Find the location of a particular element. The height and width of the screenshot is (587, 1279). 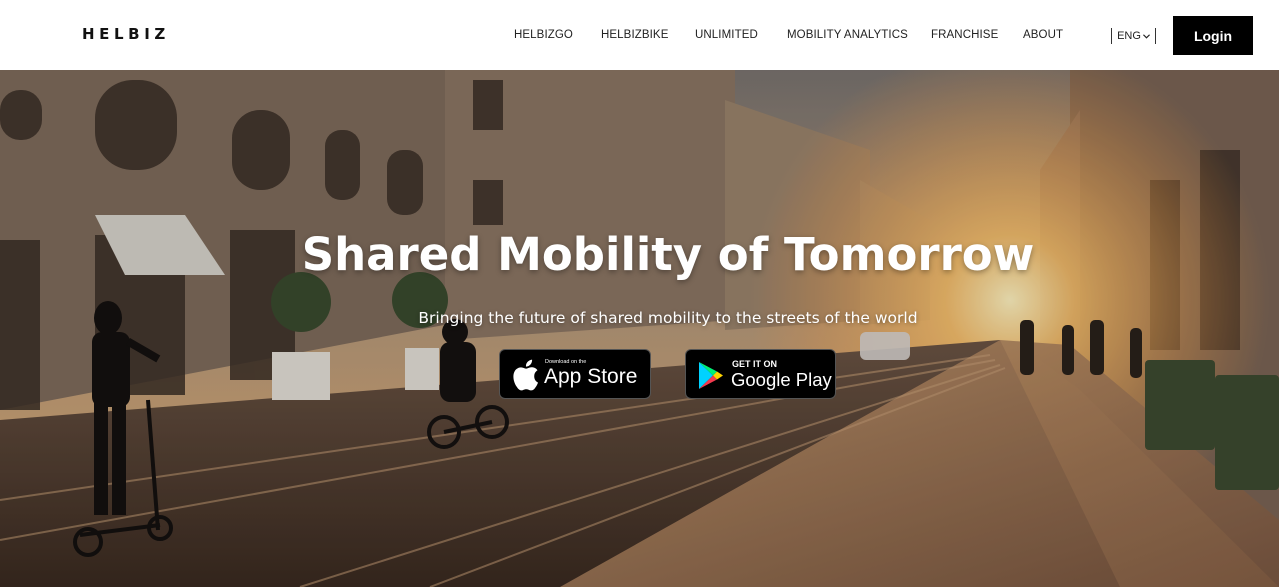

google-play-label: Google Play is located at coordinates (781, 379).